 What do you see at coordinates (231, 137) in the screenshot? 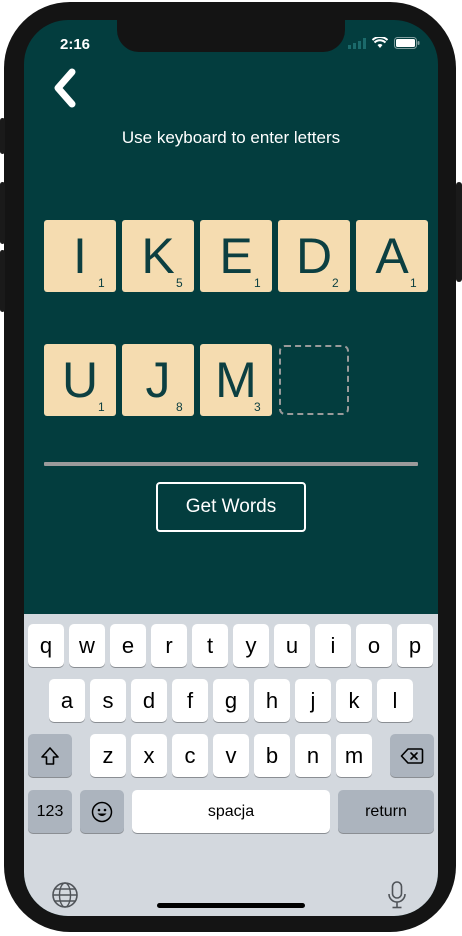
I see `hint-text: Use keyboard to enter letters` at bounding box center [231, 137].